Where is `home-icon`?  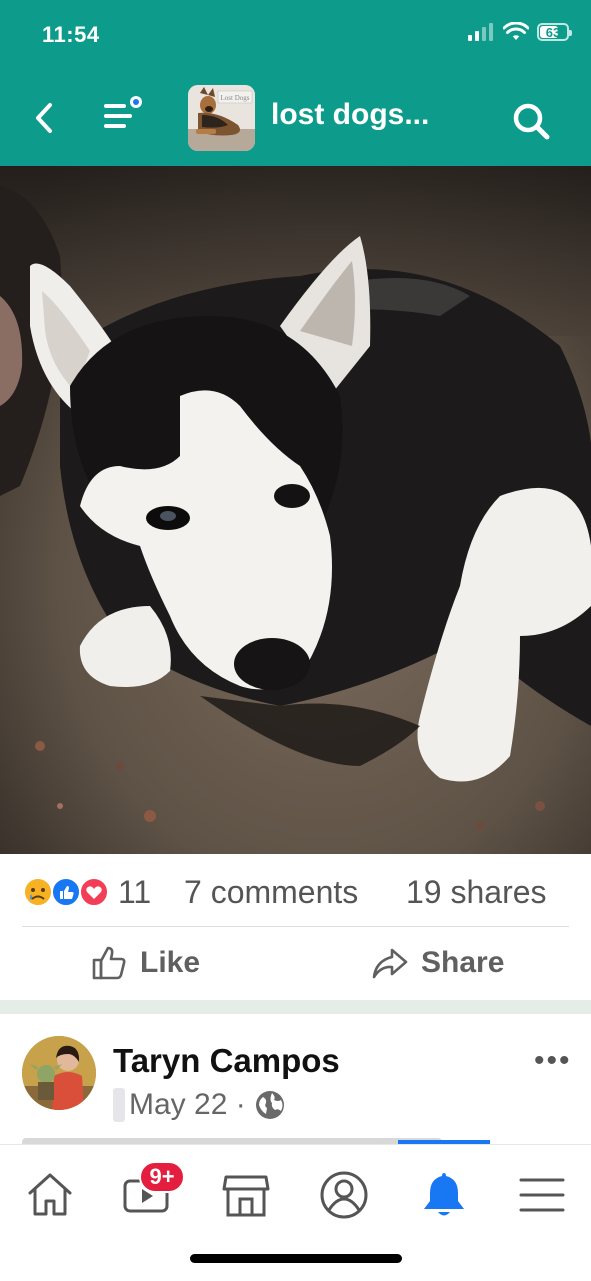 home-icon is located at coordinates (50, 1195).